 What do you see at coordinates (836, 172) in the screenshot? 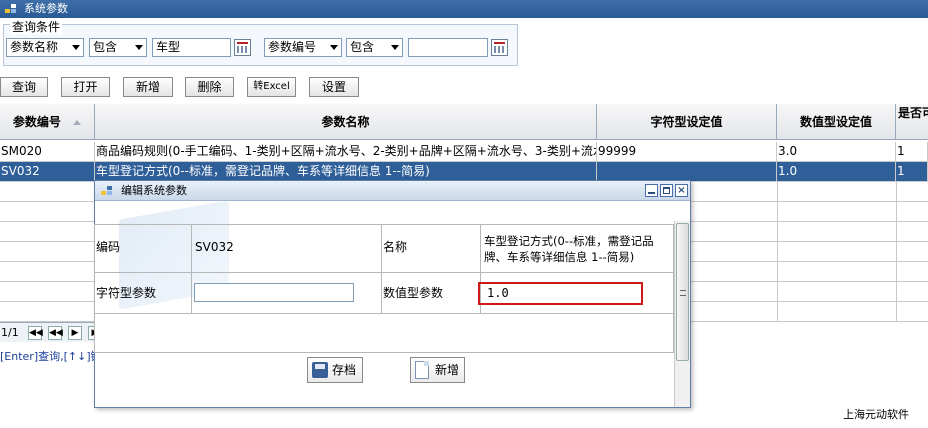
I see `table-cell-selected: 1.0` at bounding box center [836, 172].